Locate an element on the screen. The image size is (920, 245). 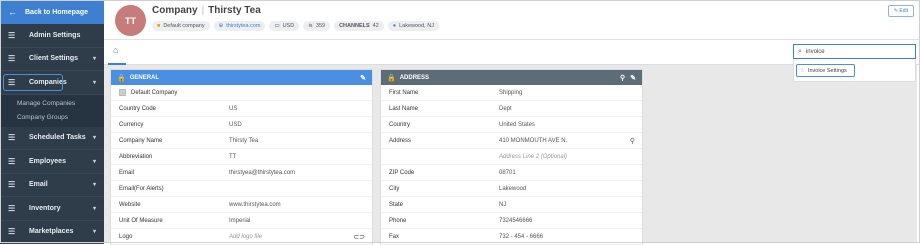
table-row: Phone 7324546666 is located at coordinates (511, 221).